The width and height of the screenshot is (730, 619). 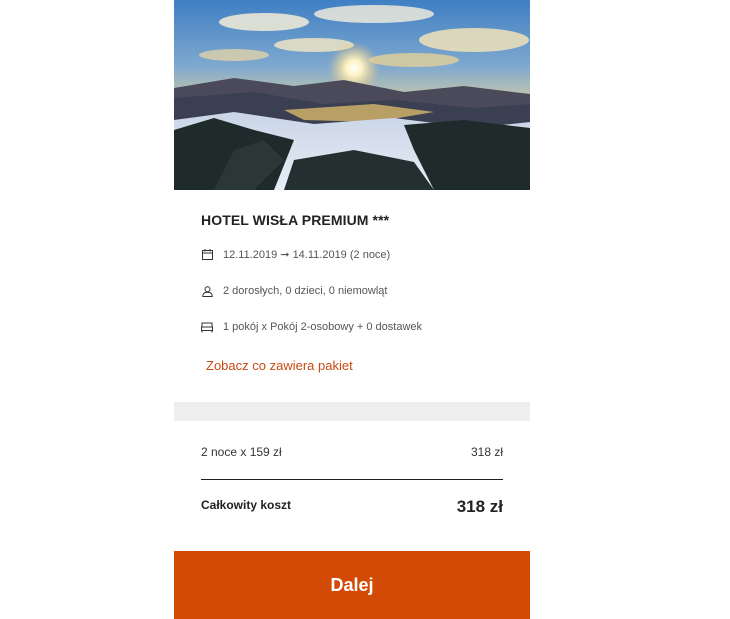 I want to click on guests-text: 2 dorosłych, 0 dzieci, 0 niemowląt, so click(x=305, y=291).